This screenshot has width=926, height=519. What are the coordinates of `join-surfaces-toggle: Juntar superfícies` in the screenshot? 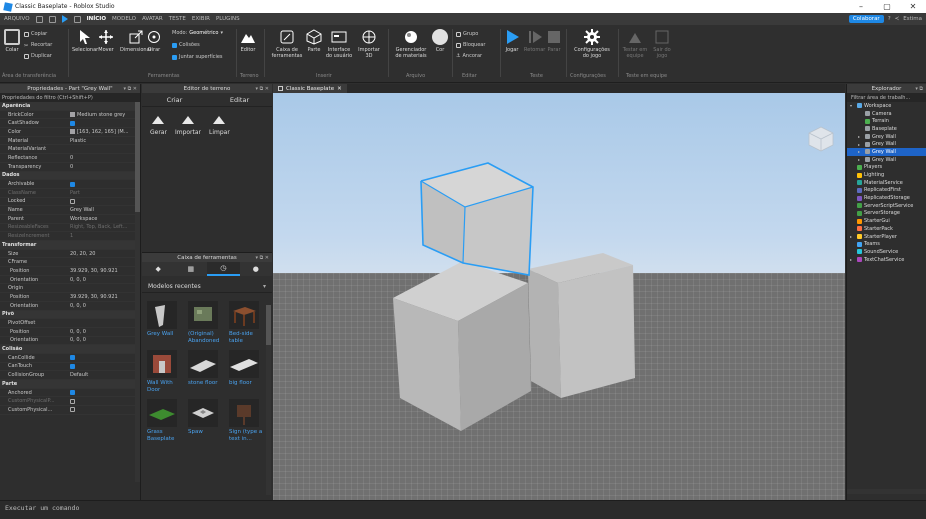 It's located at (197, 57).